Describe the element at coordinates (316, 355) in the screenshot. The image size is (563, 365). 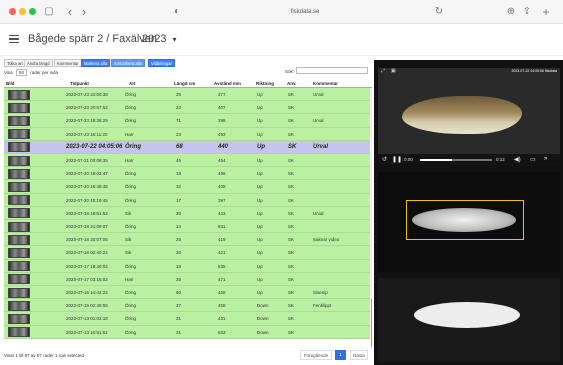
I see `previous-page-button: Föregående` at that location.